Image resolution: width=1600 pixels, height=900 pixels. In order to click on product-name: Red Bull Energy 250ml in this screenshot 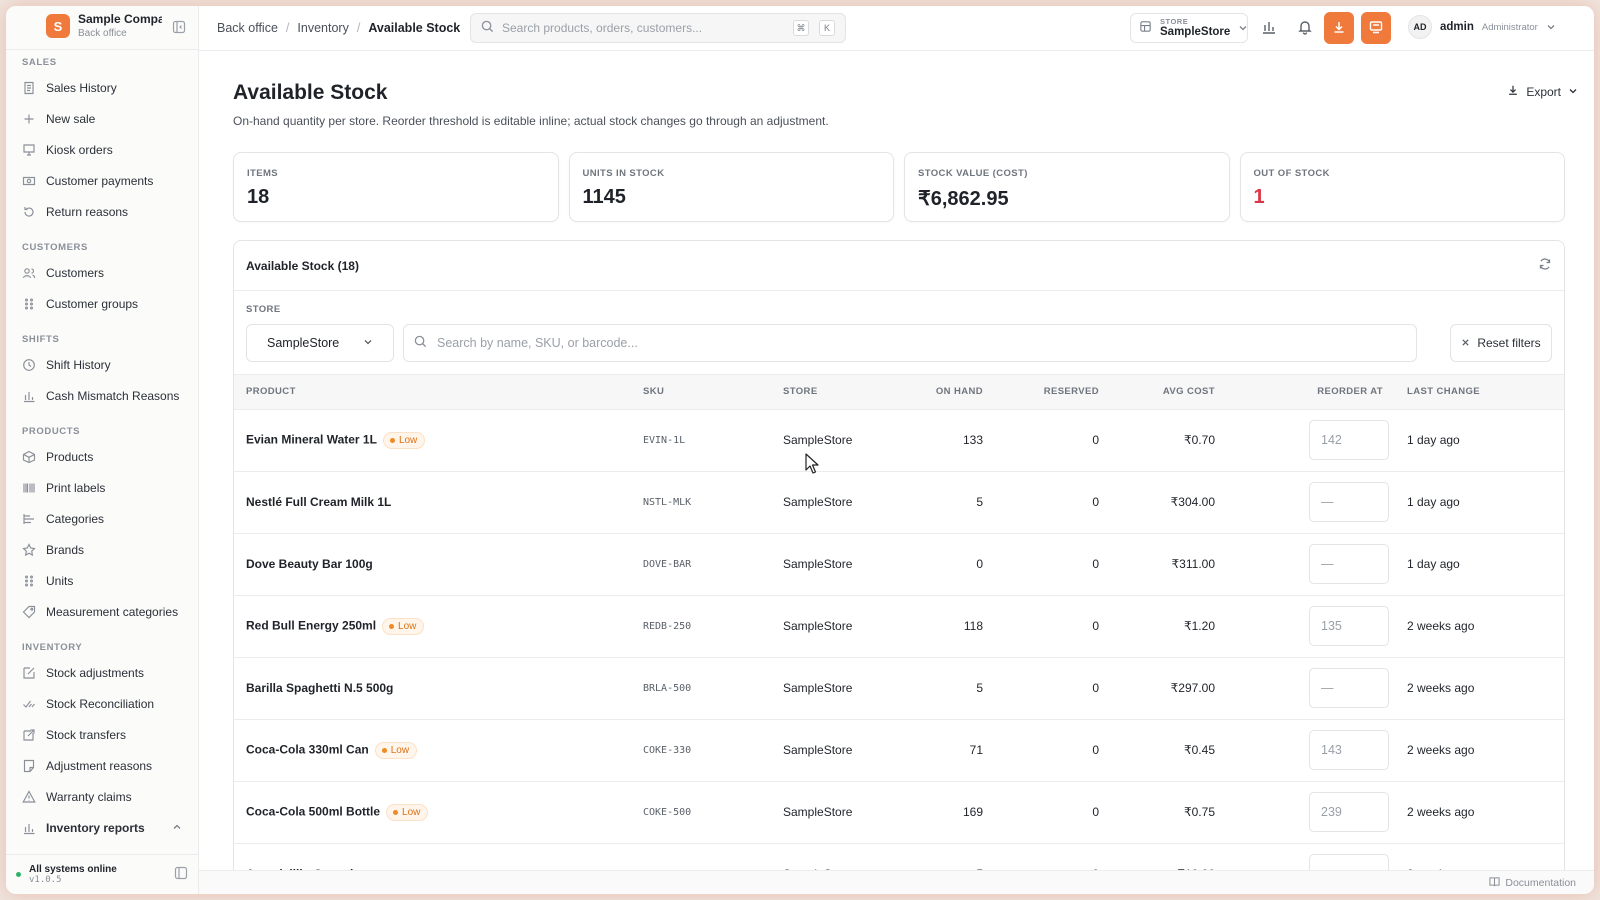, I will do `click(311, 625)`.